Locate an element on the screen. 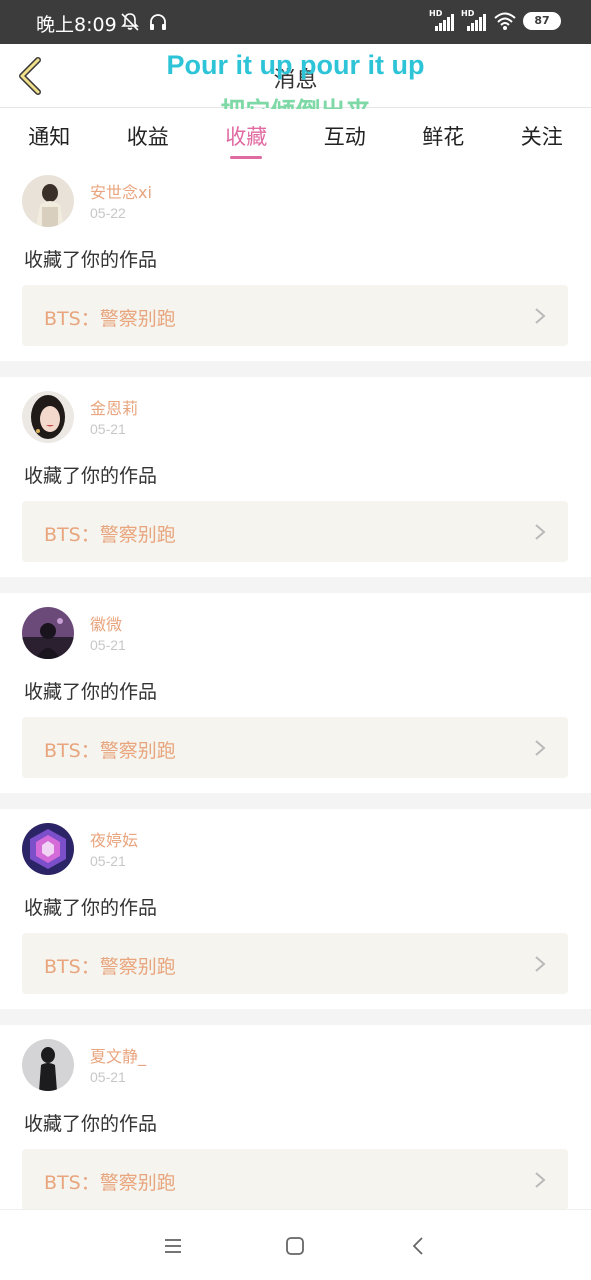  tab-following: 关注 is located at coordinates (542, 135).